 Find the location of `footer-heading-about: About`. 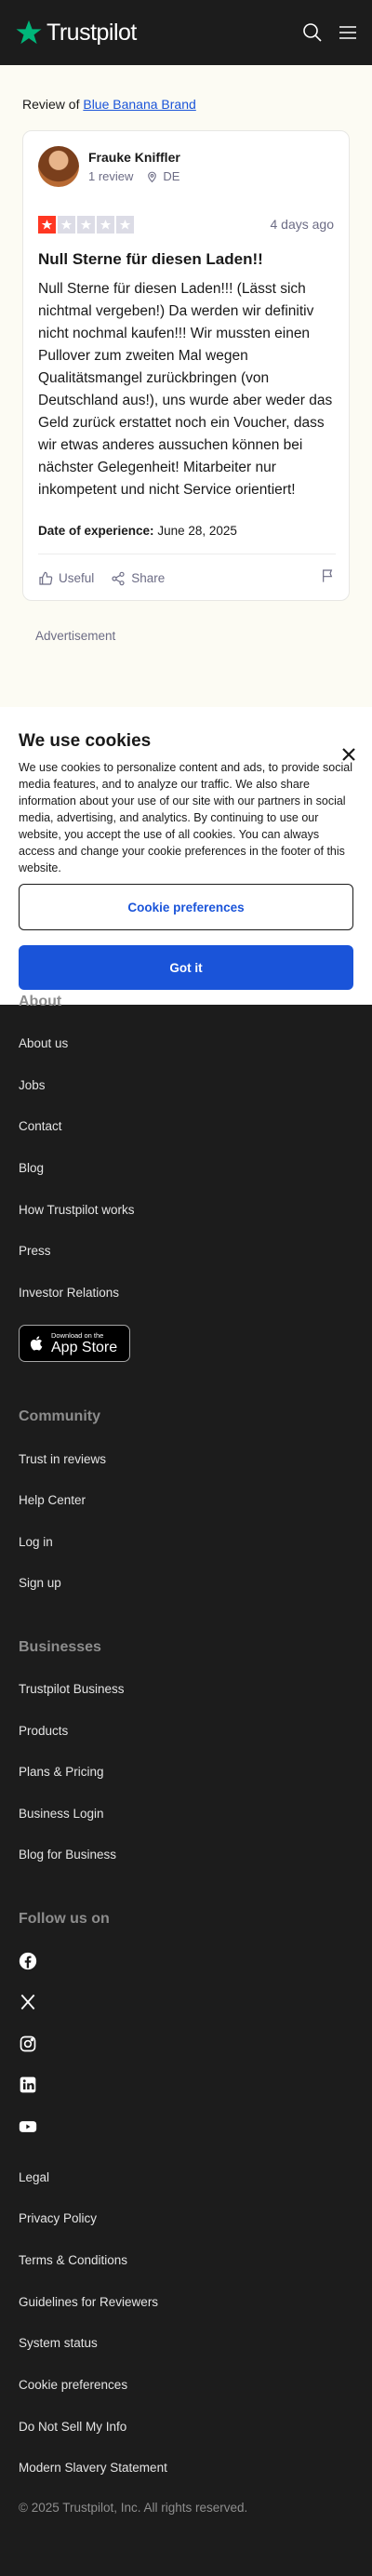

footer-heading-about: About is located at coordinates (40, 1001).